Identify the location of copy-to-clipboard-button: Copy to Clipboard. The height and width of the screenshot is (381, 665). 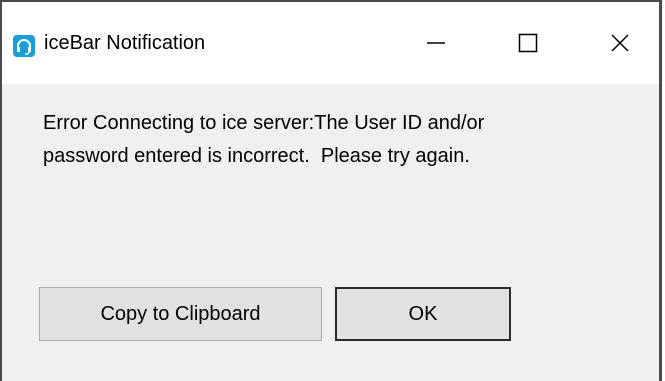
(180, 314).